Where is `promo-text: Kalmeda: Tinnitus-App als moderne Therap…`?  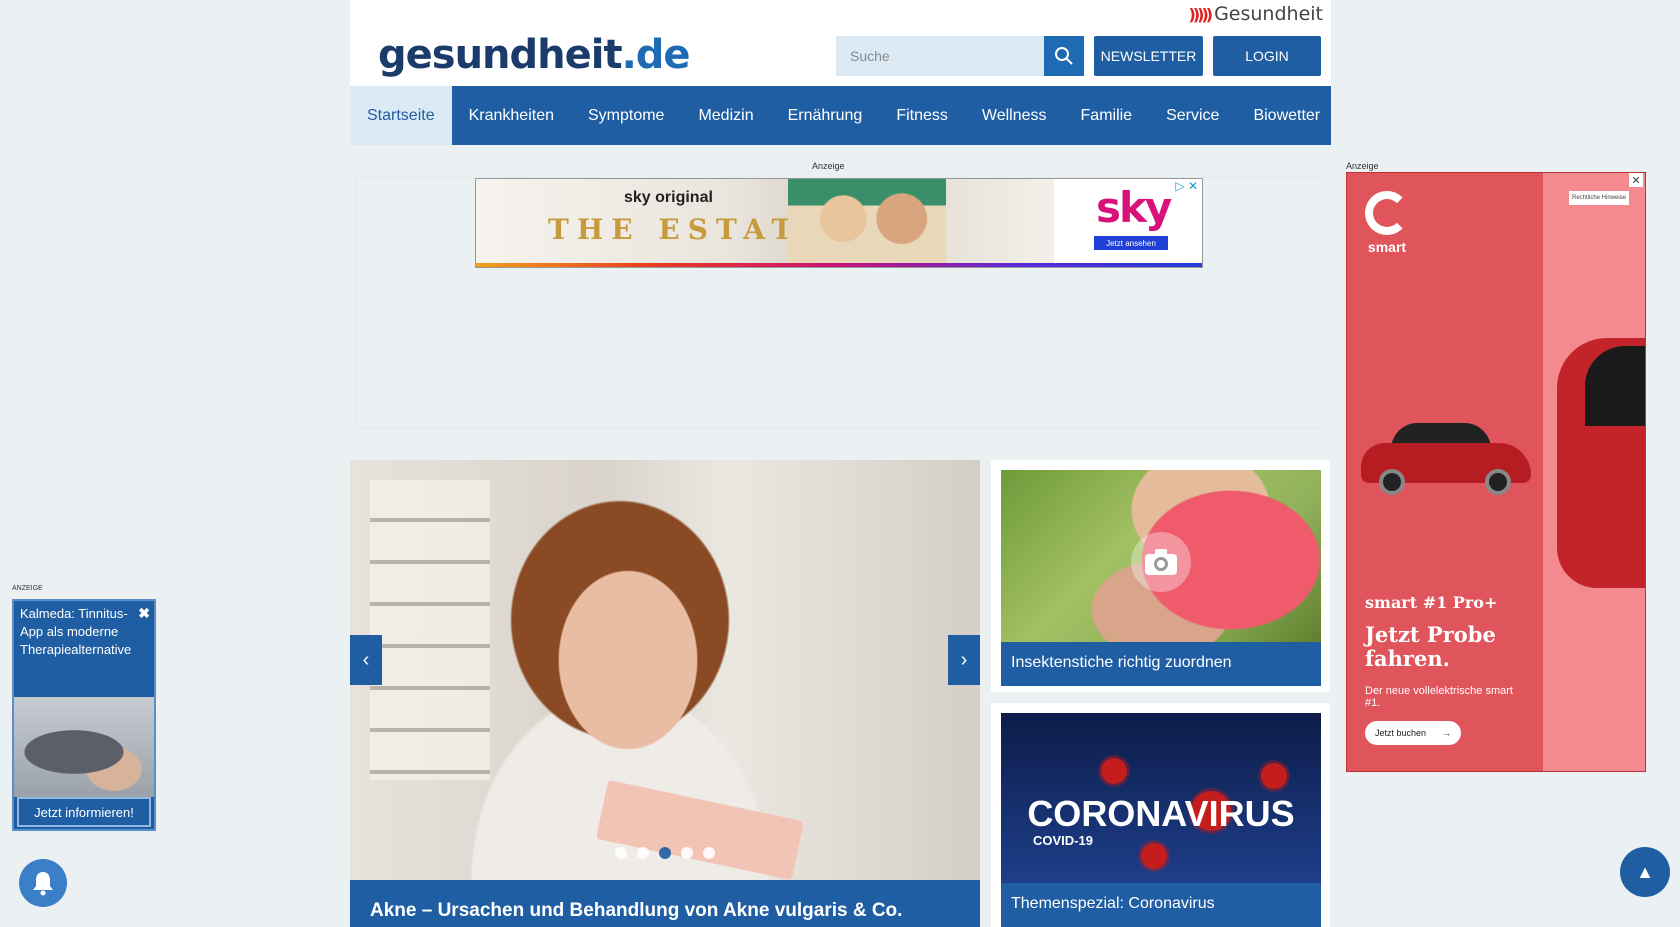 promo-text: Kalmeda: Tinnitus-App als moderne Therap… is located at coordinates (76, 631).